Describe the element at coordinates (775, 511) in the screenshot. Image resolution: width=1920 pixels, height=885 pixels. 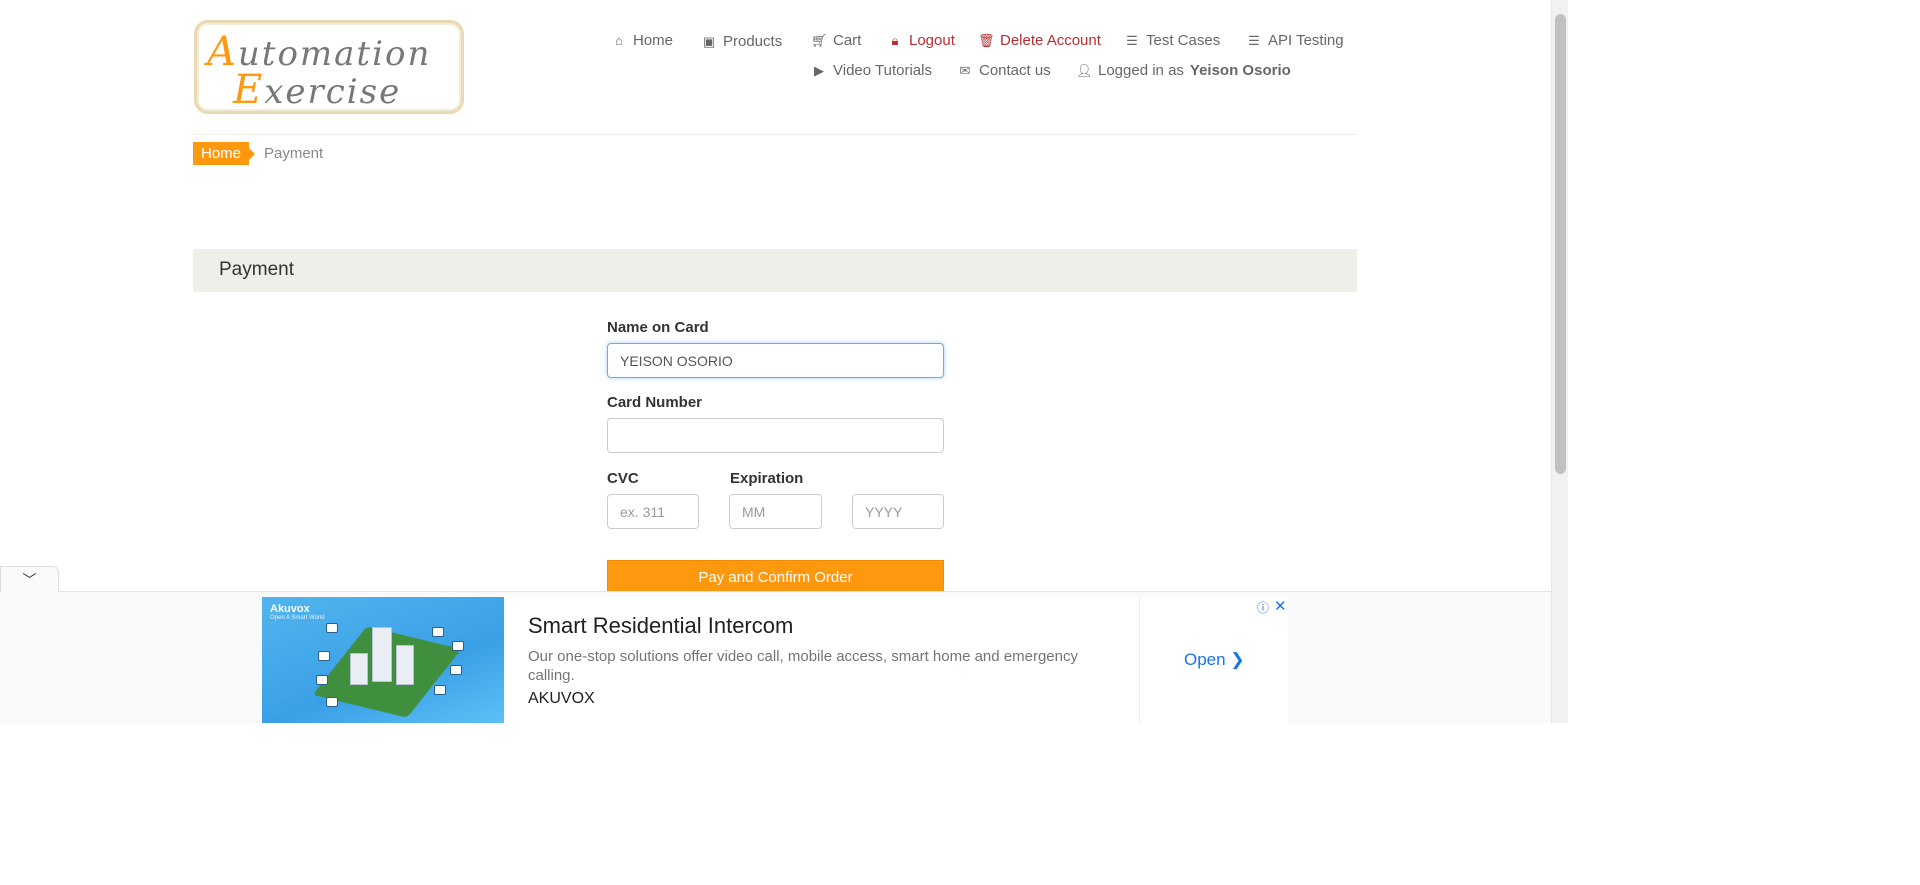
I see `expiry-month-input` at that location.